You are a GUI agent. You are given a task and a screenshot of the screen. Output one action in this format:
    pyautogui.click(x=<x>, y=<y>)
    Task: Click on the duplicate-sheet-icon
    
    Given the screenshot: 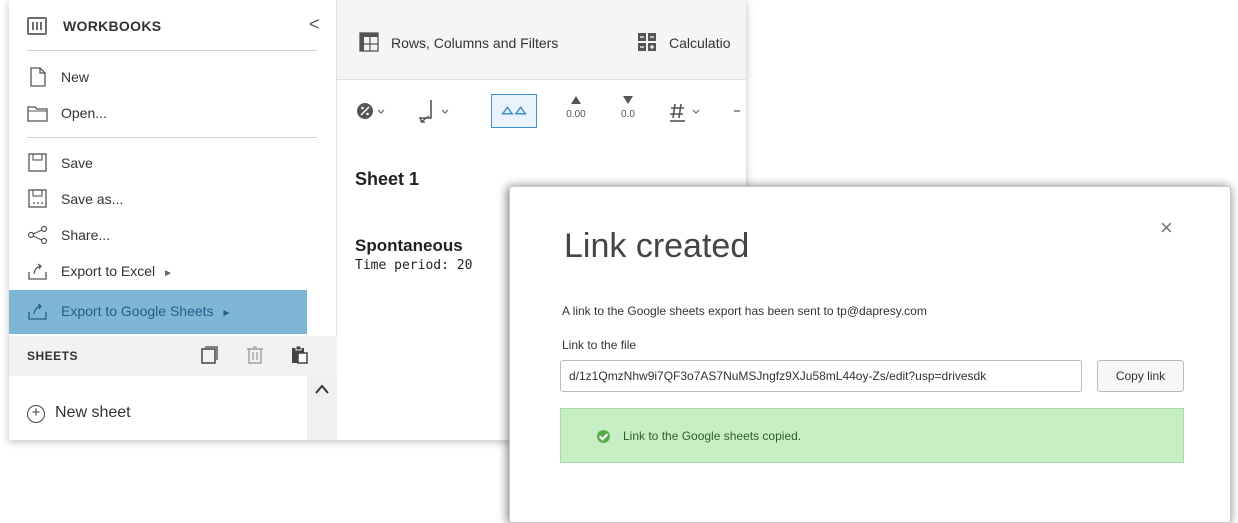 What is the action you would take?
    pyautogui.click(x=209, y=355)
    